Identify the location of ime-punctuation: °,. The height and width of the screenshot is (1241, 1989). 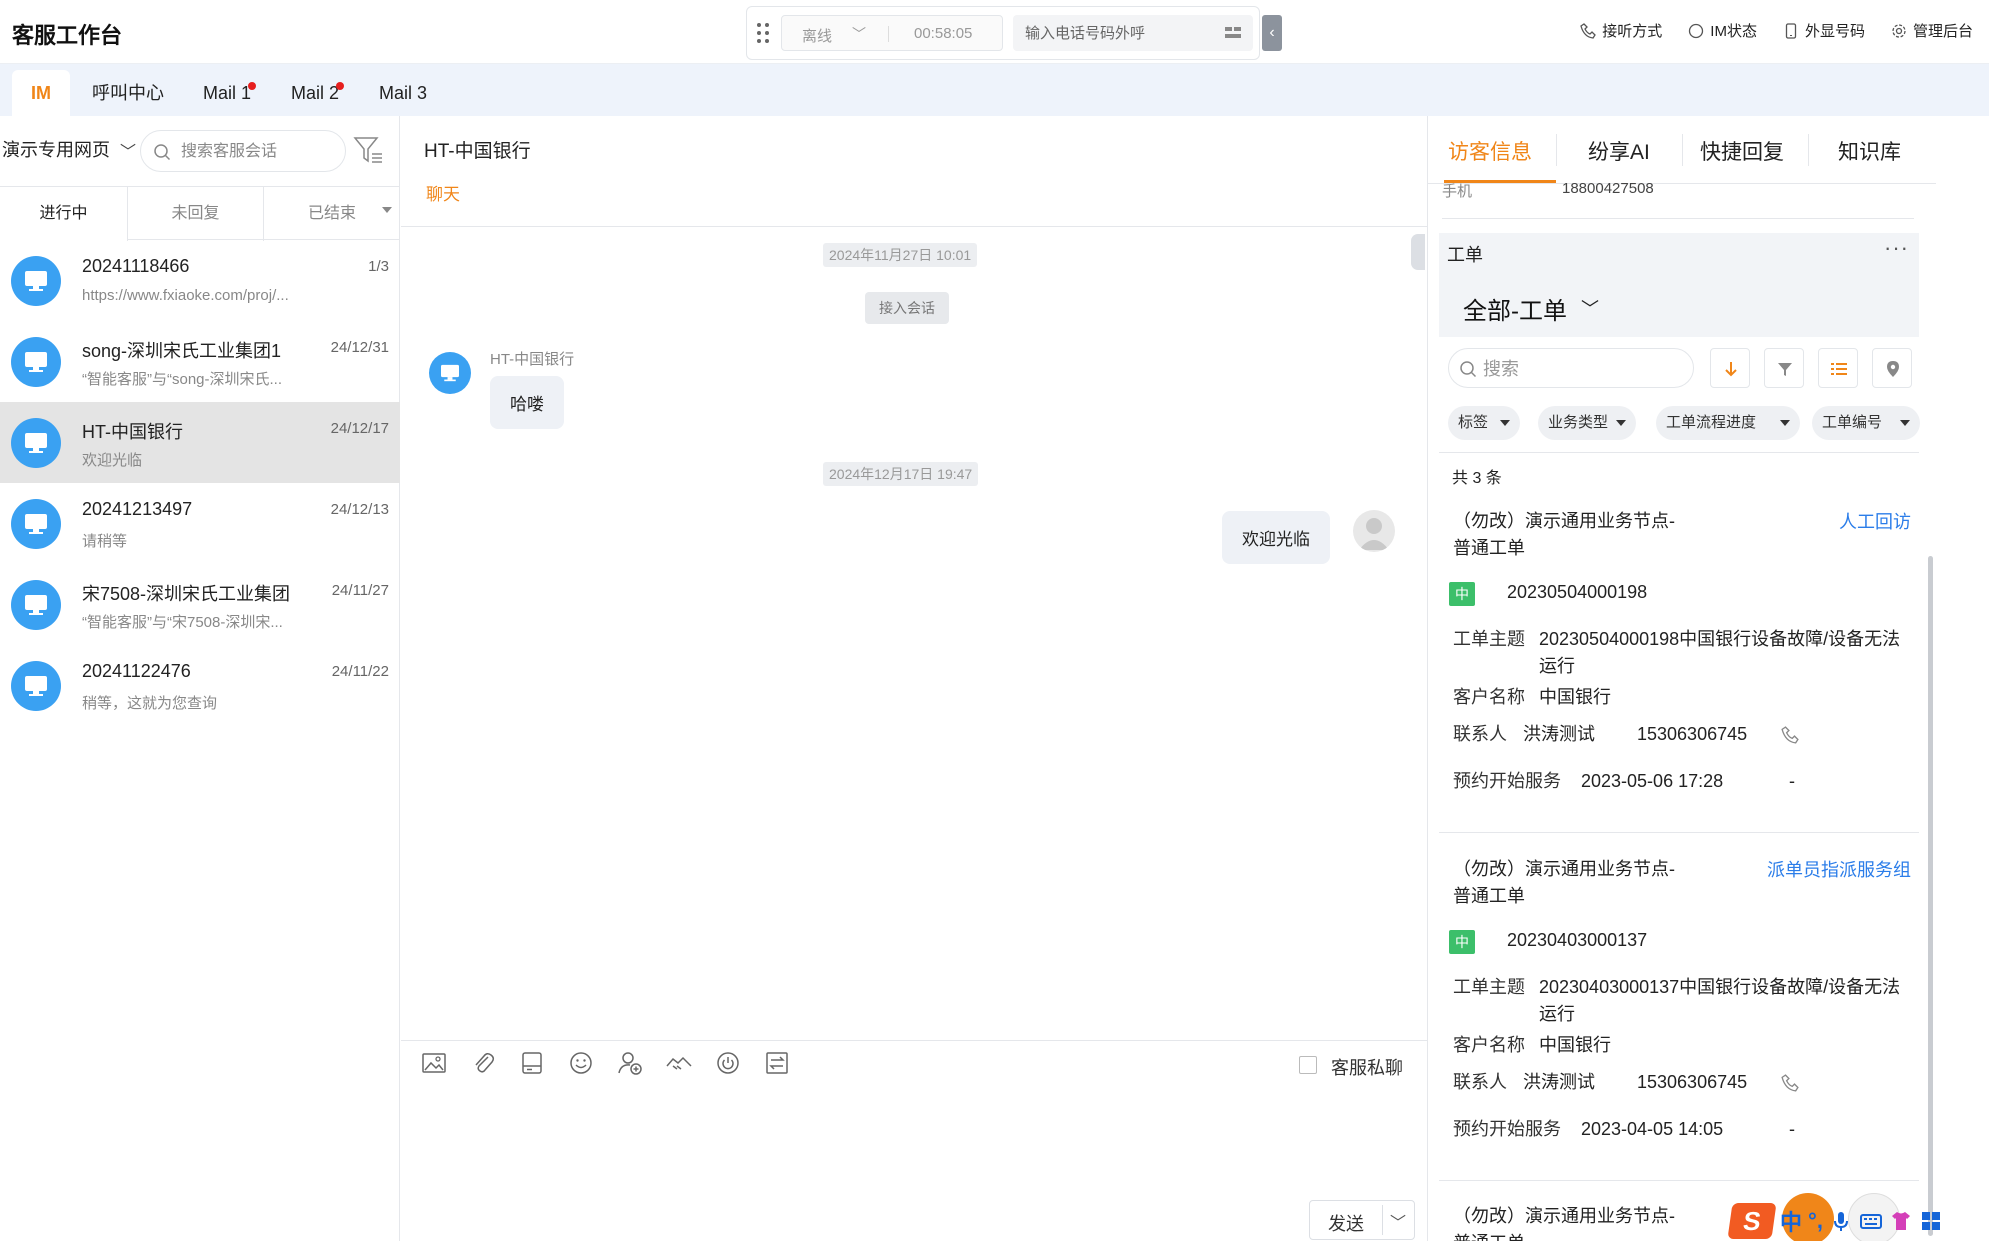
(1815, 1221).